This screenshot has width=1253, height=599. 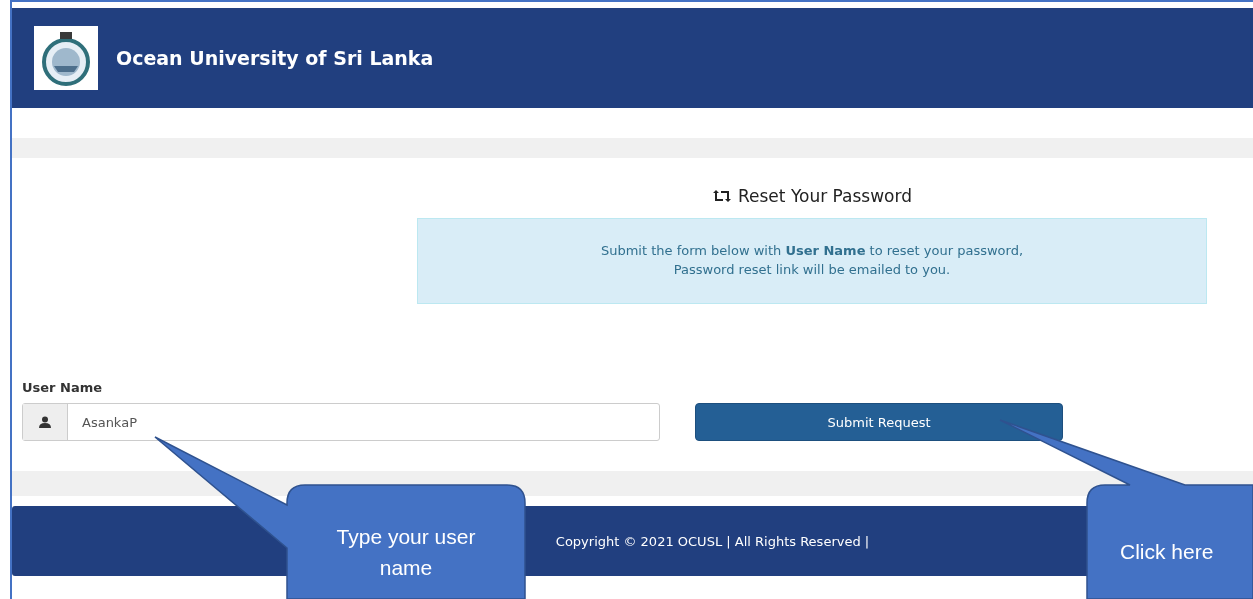 What do you see at coordinates (825, 196) in the screenshot?
I see `form-title: Reset Your Password` at bounding box center [825, 196].